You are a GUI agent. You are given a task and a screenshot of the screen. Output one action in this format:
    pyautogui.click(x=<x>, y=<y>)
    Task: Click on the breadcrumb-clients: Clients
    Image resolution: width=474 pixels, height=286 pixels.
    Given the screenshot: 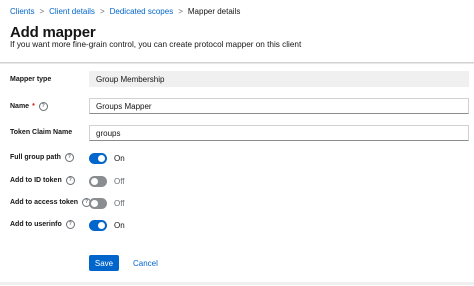 What is the action you would take?
    pyautogui.click(x=22, y=11)
    